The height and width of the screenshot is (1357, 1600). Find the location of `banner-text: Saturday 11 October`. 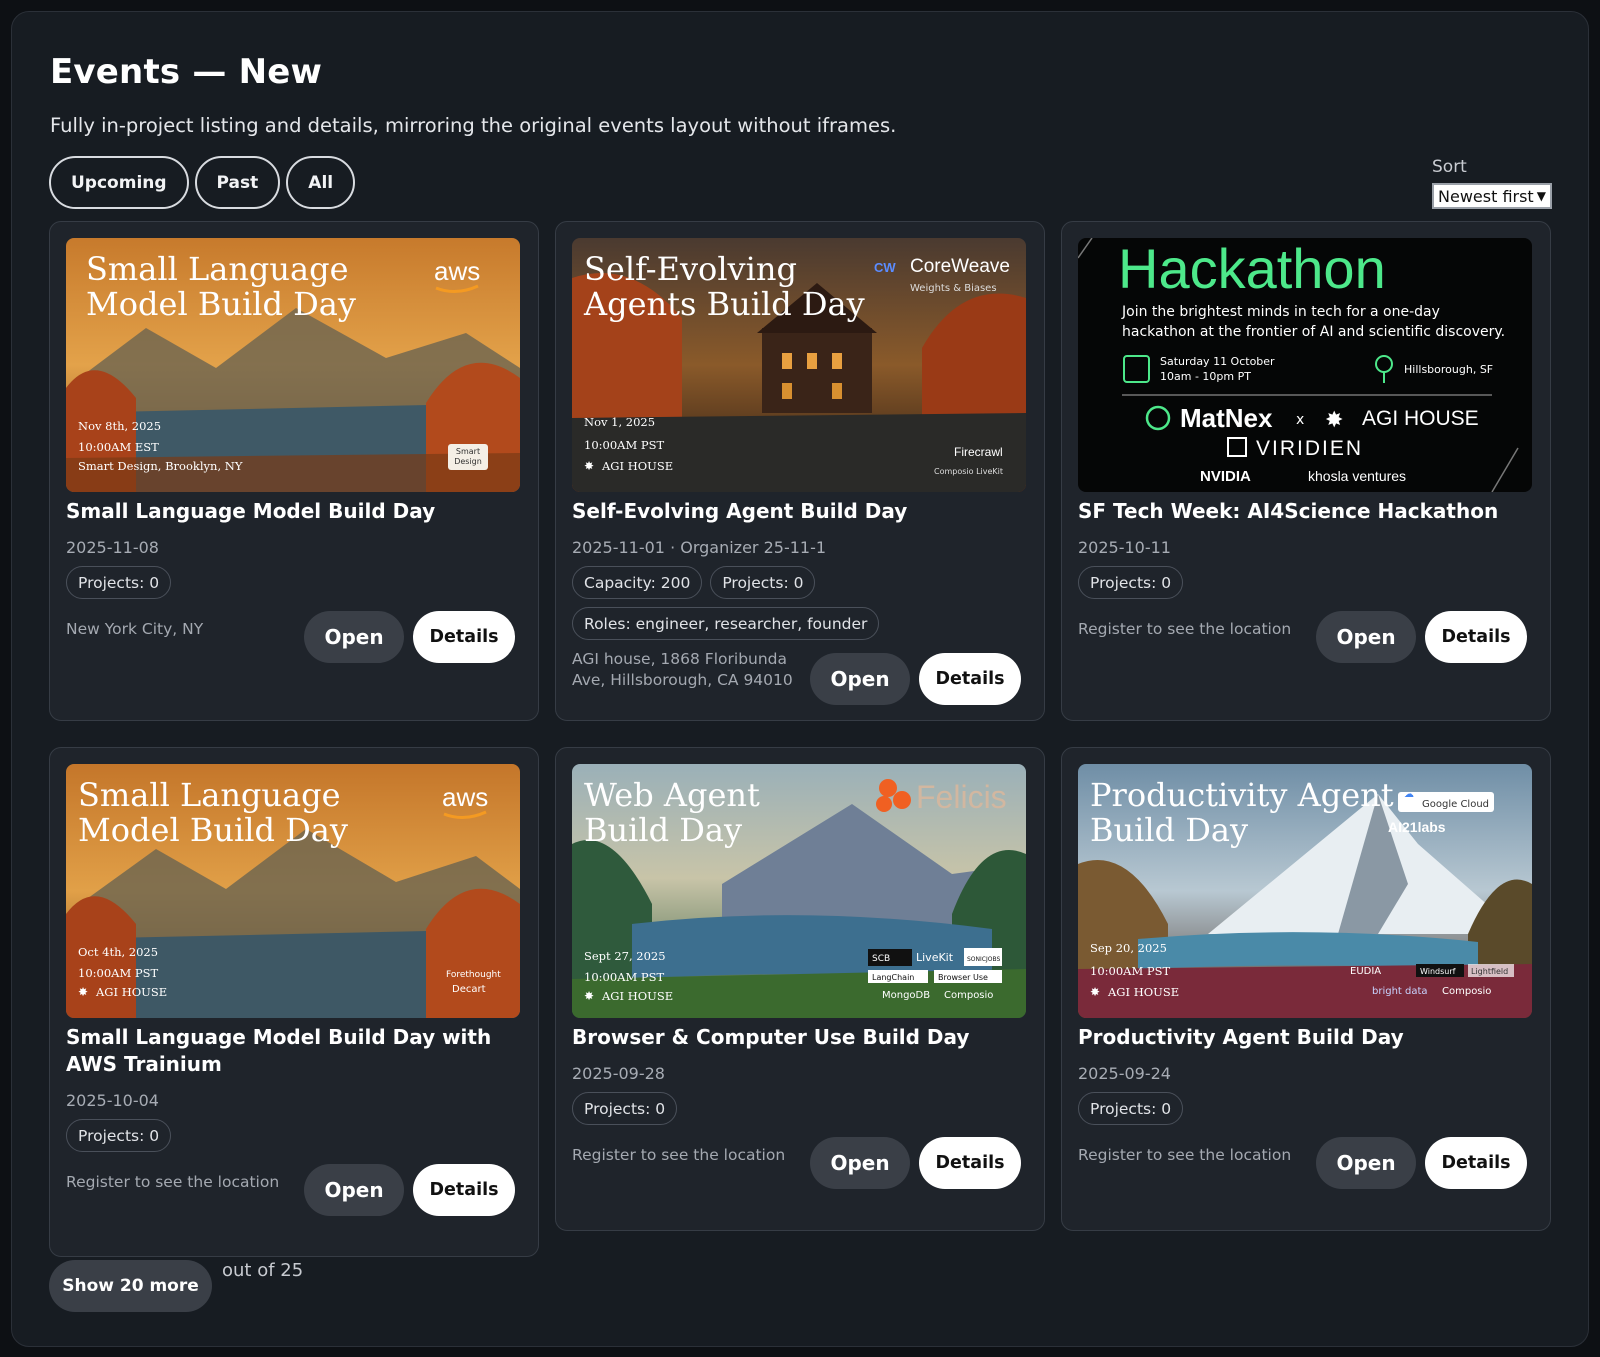

banner-text: Saturday 11 October is located at coordinates (1217, 361).